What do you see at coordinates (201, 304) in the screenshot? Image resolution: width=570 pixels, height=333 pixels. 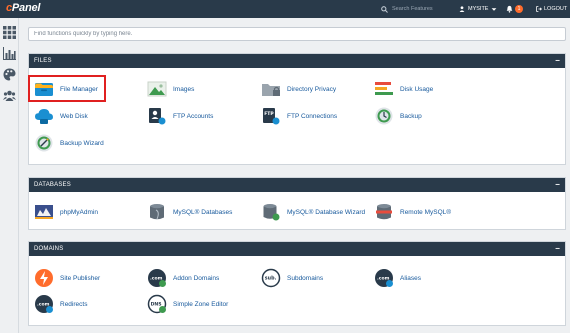 I see `simple-zone-editor-label: Simple Zone Editor` at bounding box center [201, 304].